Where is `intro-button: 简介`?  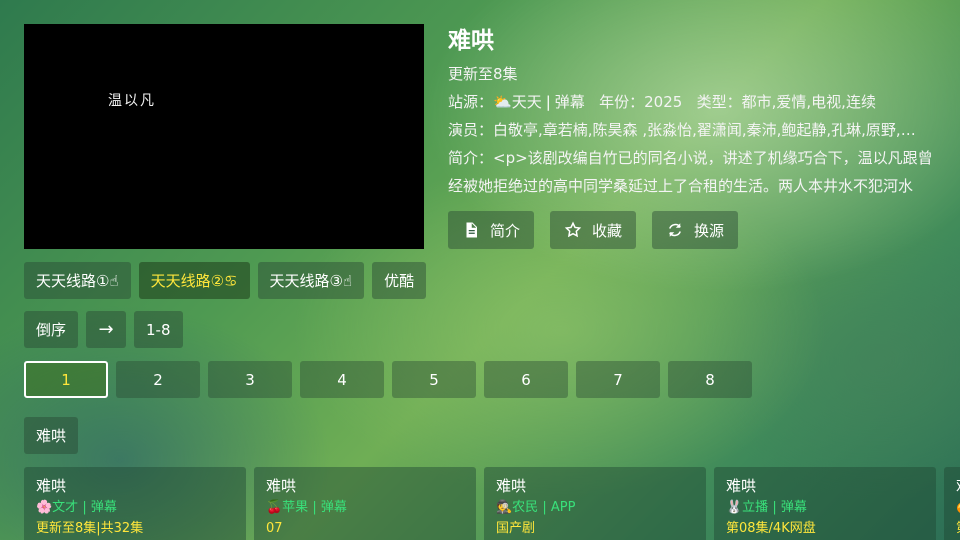 intro-button: 简介 is located at coordinates (491, 230).